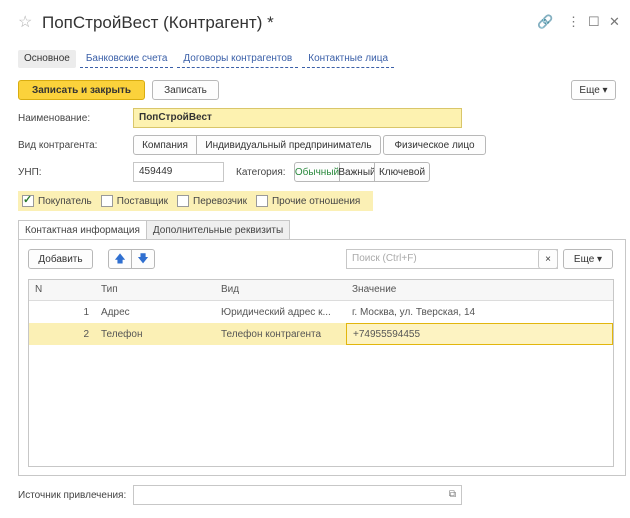 The height and width of the screenshot is (518, 630). Describe the element at coordinates (120, 259) in the screenshot. I see `move-up-arrow-icon: 🡅` at that location.